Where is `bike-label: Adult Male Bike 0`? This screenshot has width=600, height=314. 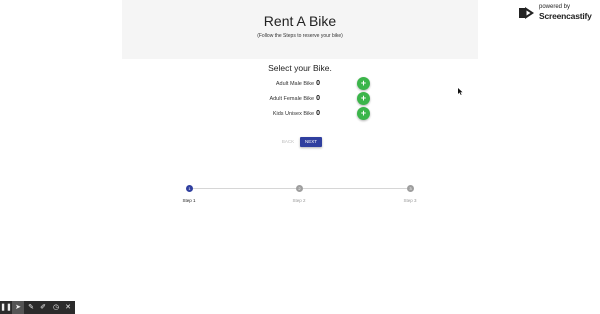 bike-label: Adult Male Bike 0 is located at coordinates (297, 83).